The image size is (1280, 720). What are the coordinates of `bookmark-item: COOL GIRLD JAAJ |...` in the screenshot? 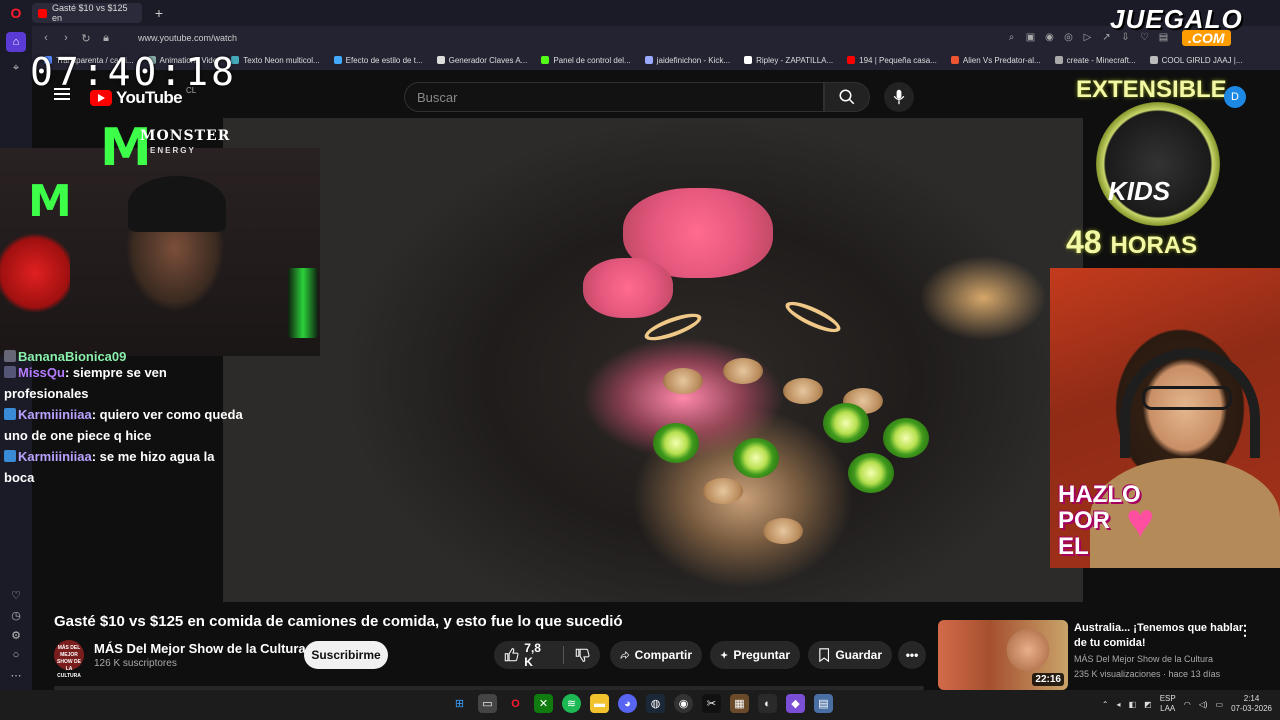 It's located at (1196, 60).